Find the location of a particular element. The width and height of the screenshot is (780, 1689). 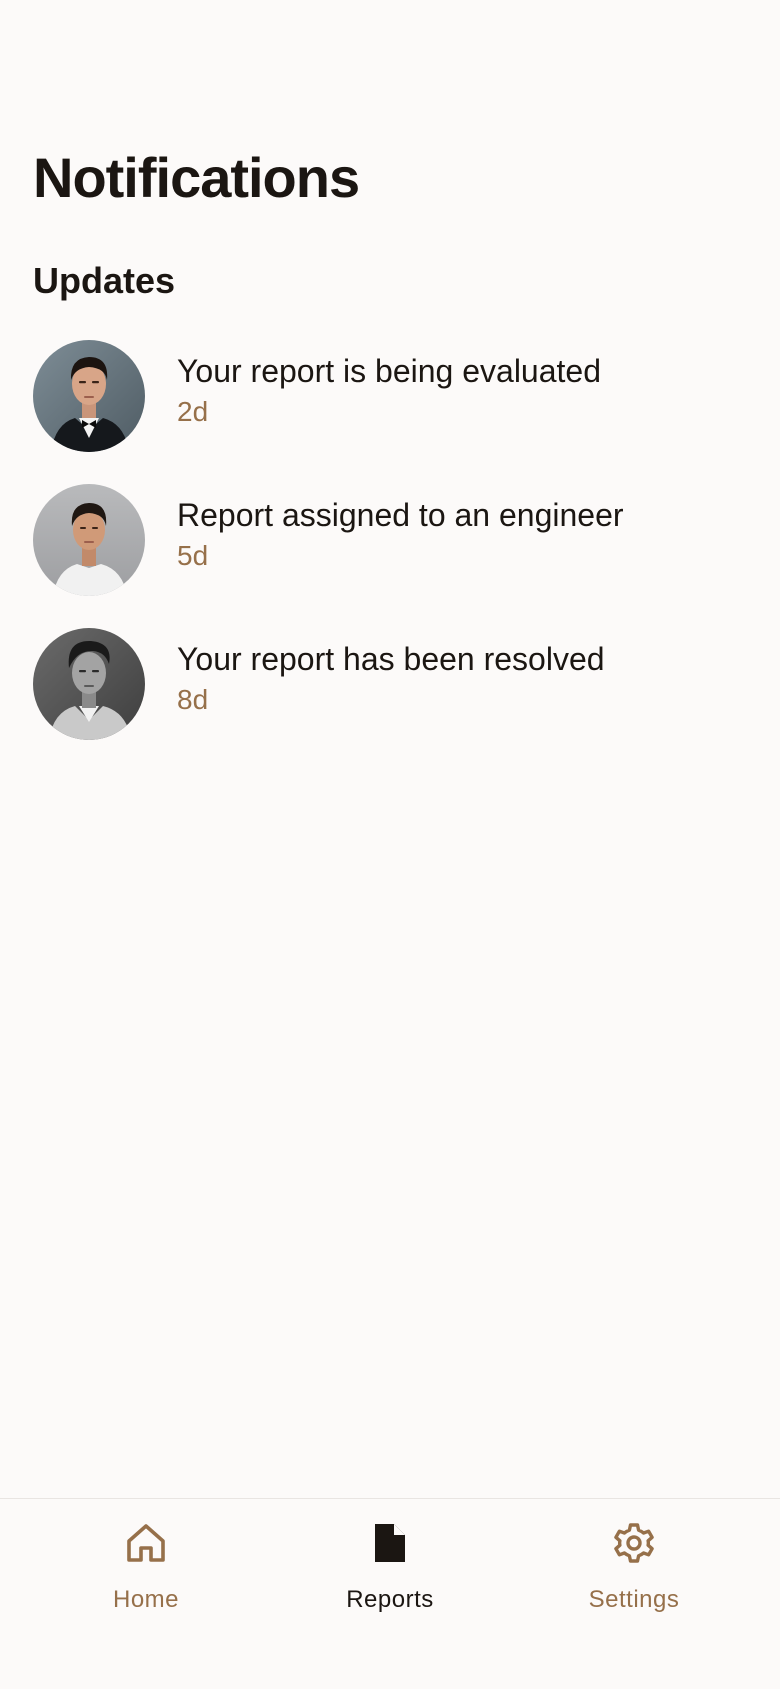

nav-item-settings: Settings is located at coordinates (634, 1576).